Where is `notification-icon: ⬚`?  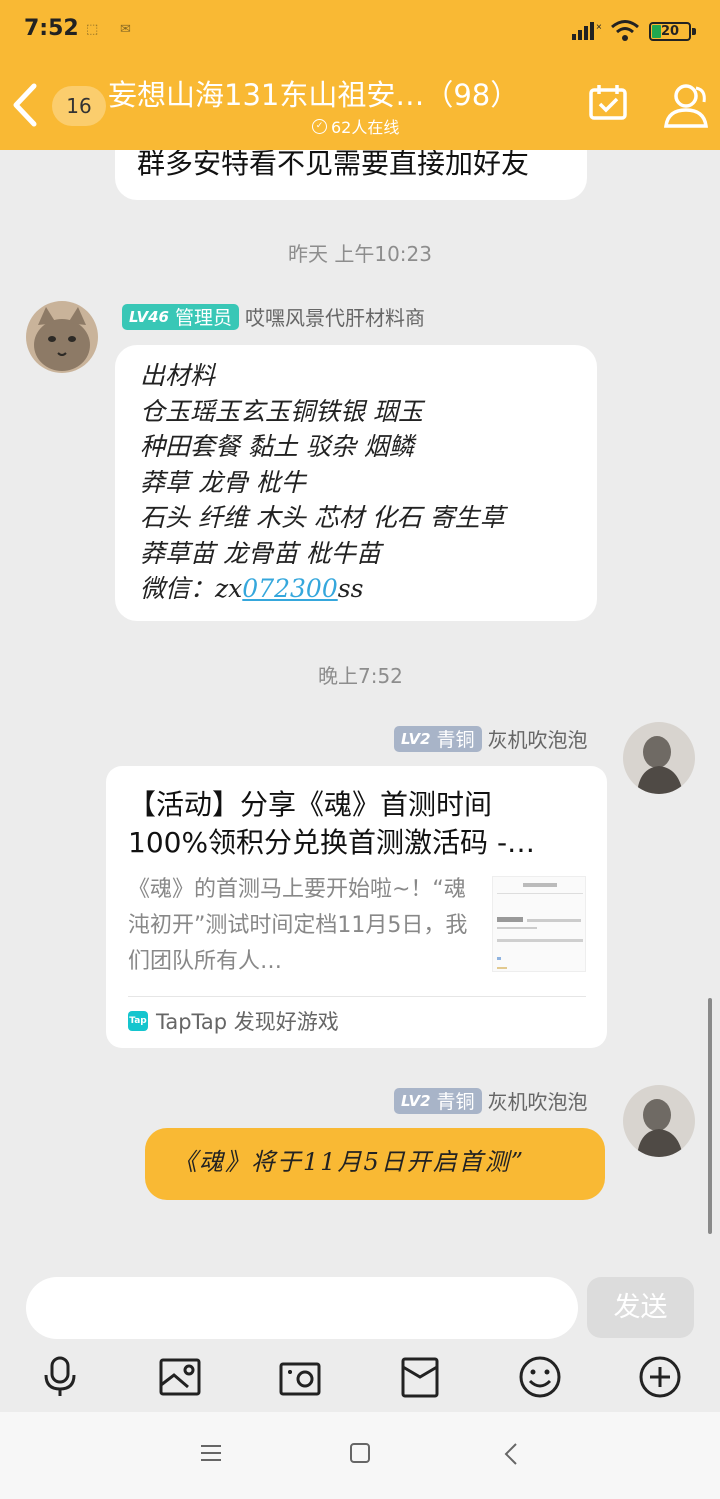
notification-icon: ⬚ is located at coordinates (92, 29).